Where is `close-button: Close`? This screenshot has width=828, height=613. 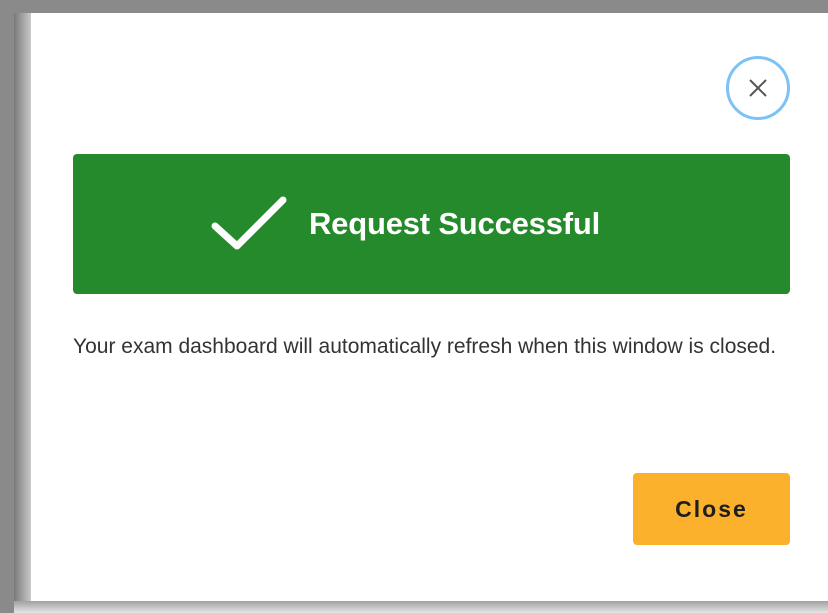 close-button: Close is located at coordinates (711, 509).